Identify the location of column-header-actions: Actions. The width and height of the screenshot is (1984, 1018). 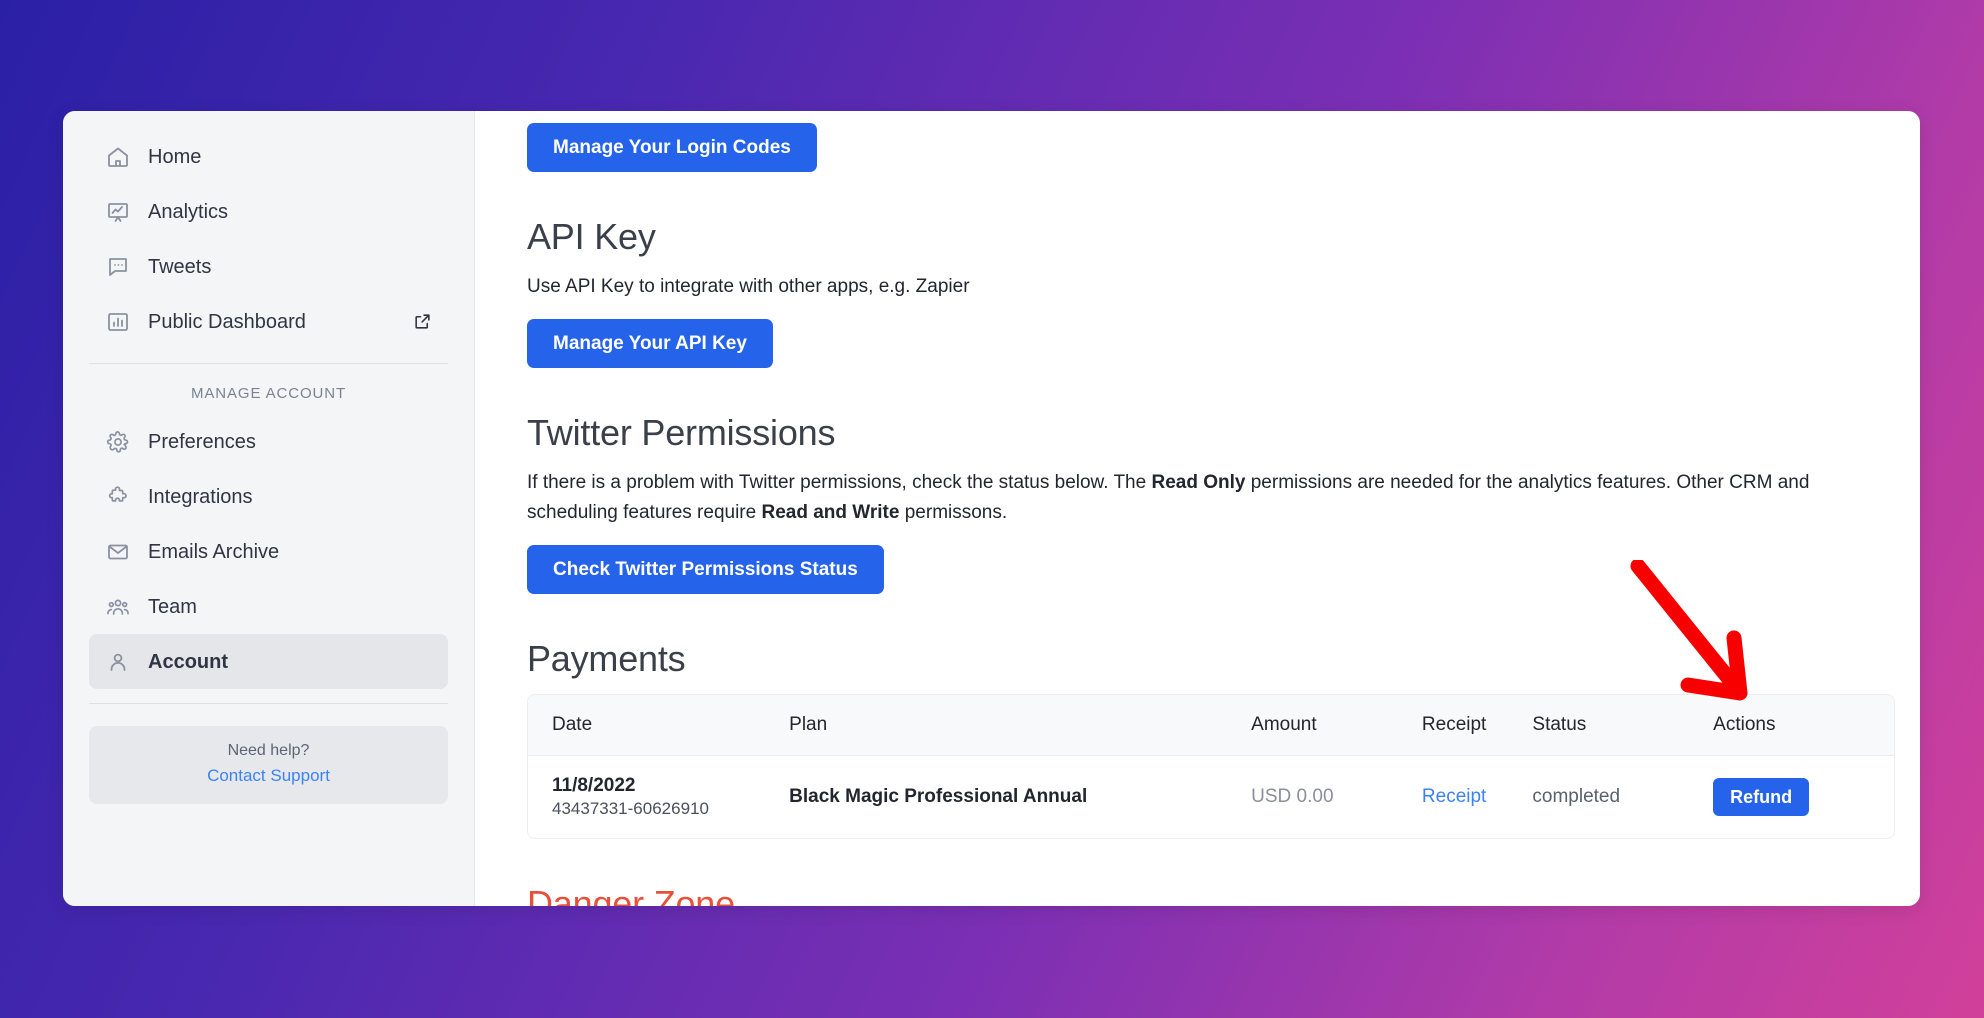
(1803, 726).